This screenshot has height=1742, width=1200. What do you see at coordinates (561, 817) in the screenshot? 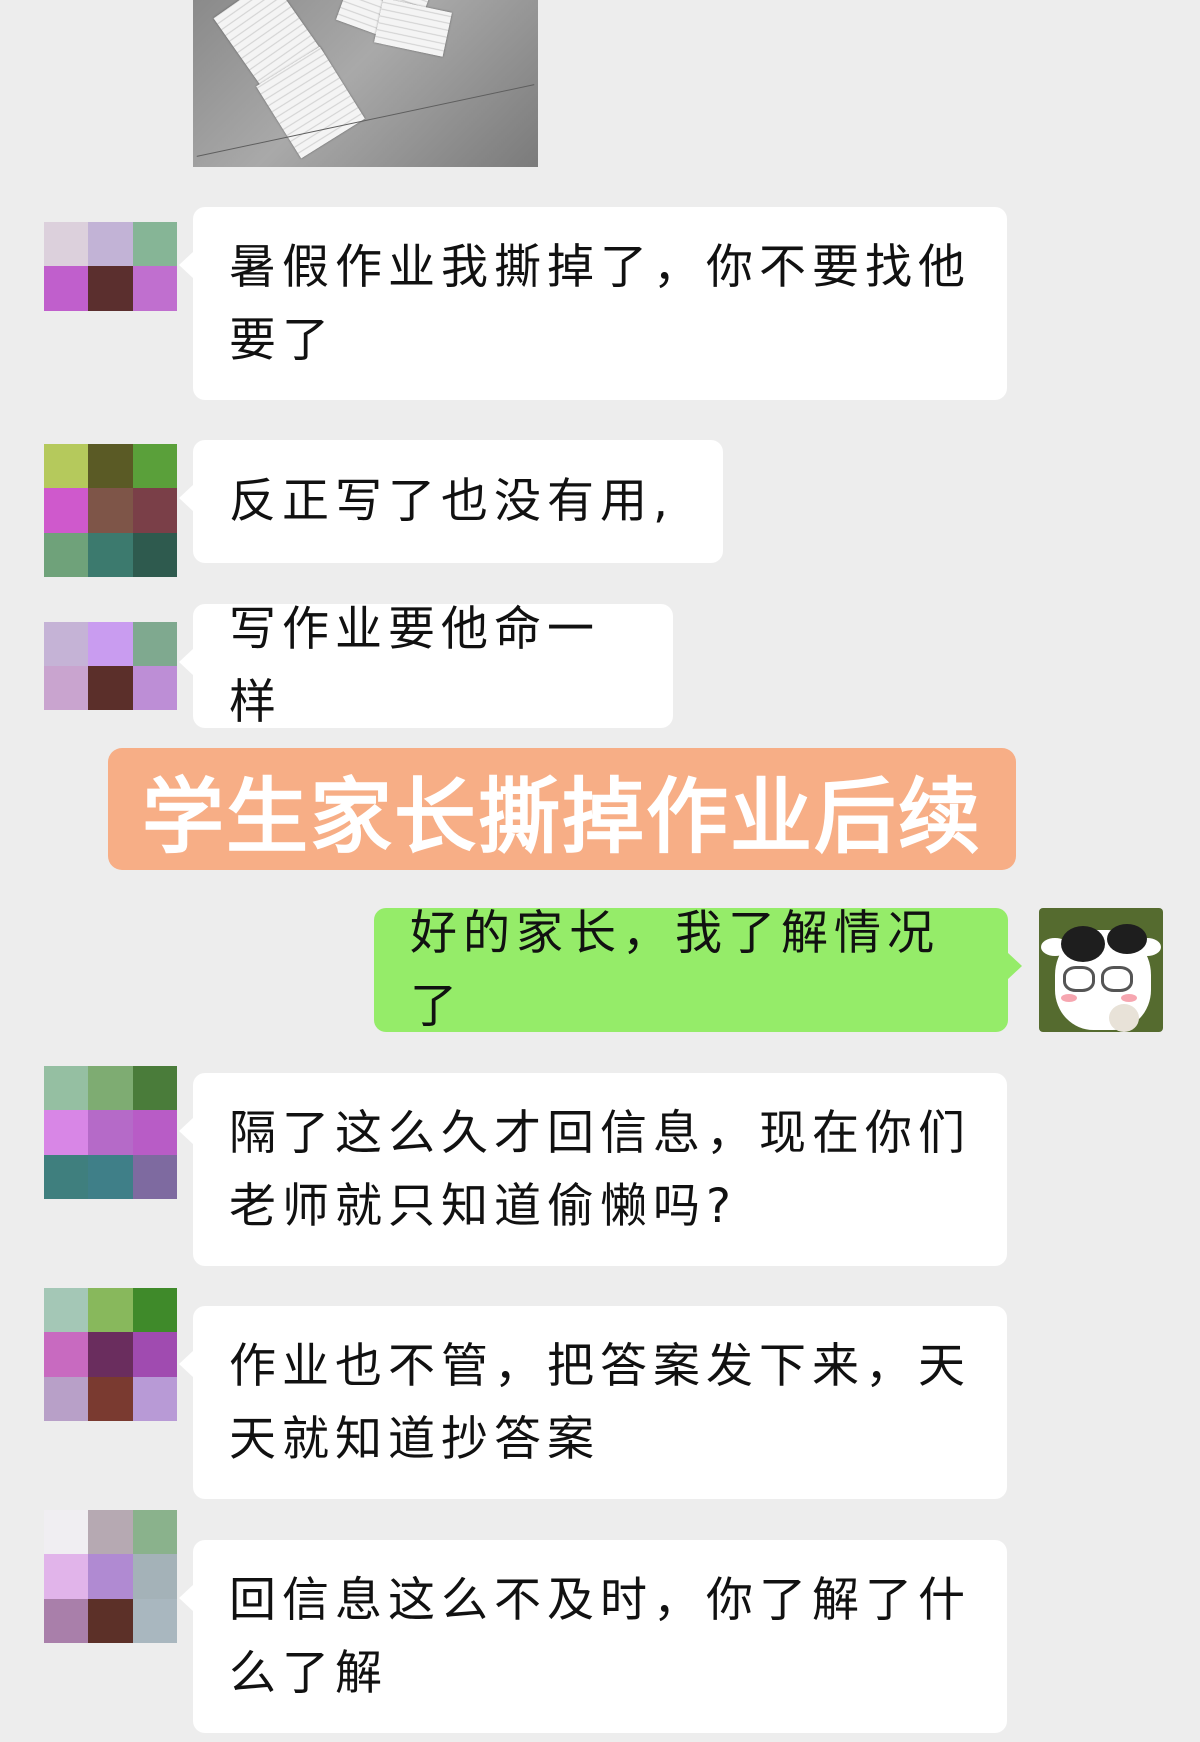
I see `overlay-title: 学生家长撕掉作业后续` at bounding box center [561, 817].